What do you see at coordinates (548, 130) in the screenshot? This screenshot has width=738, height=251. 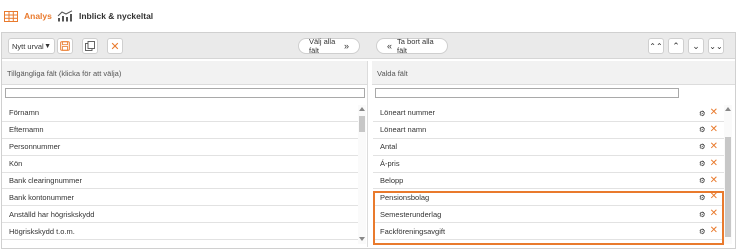 I see `selected-field-item: Löneart namn ⚙ ✕` at bounding box center [548, 130].